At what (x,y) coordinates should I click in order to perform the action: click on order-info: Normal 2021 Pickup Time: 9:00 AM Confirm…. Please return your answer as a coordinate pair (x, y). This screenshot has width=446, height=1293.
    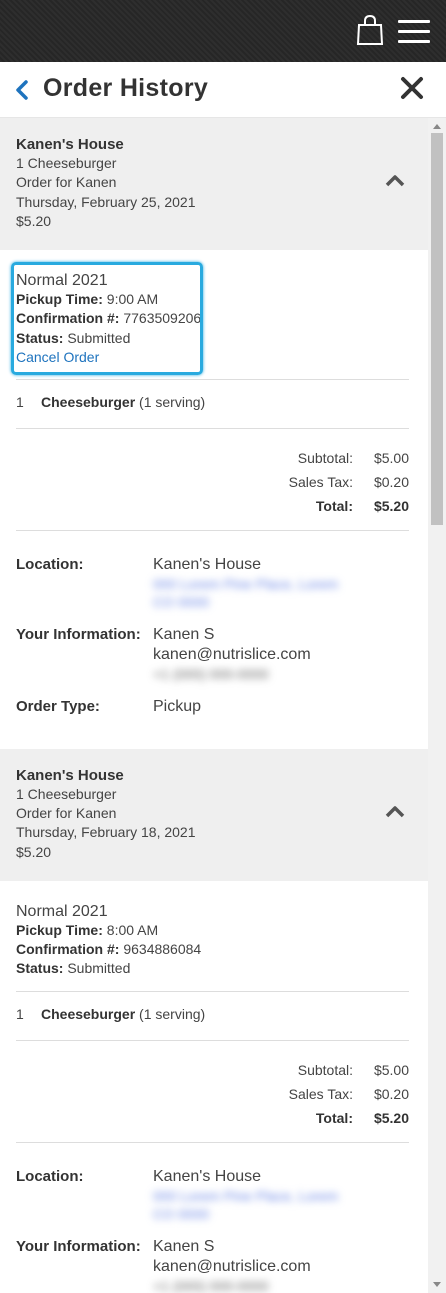
    Looking at the image, I should click on (210, 315).